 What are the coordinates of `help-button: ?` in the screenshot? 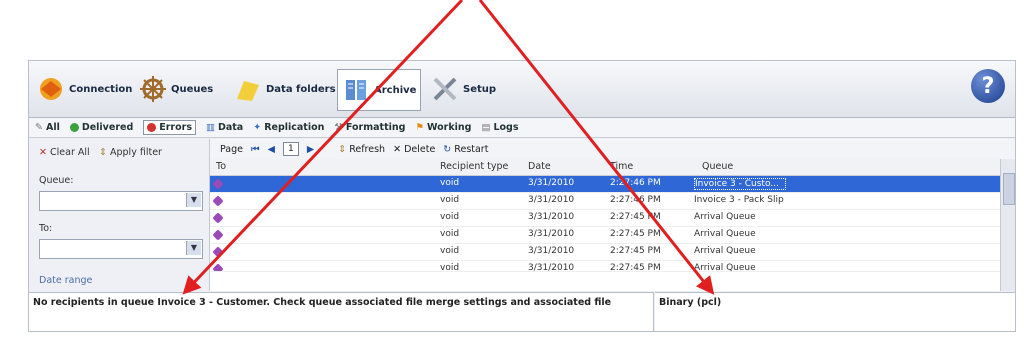 It's located at (988, 86).